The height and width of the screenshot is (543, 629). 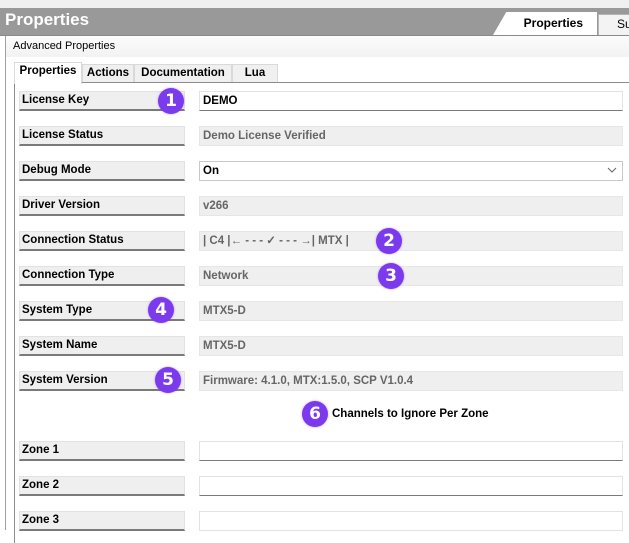 I want to click on row-driver-version: Driver Version v266, so click(x=314, y=209).